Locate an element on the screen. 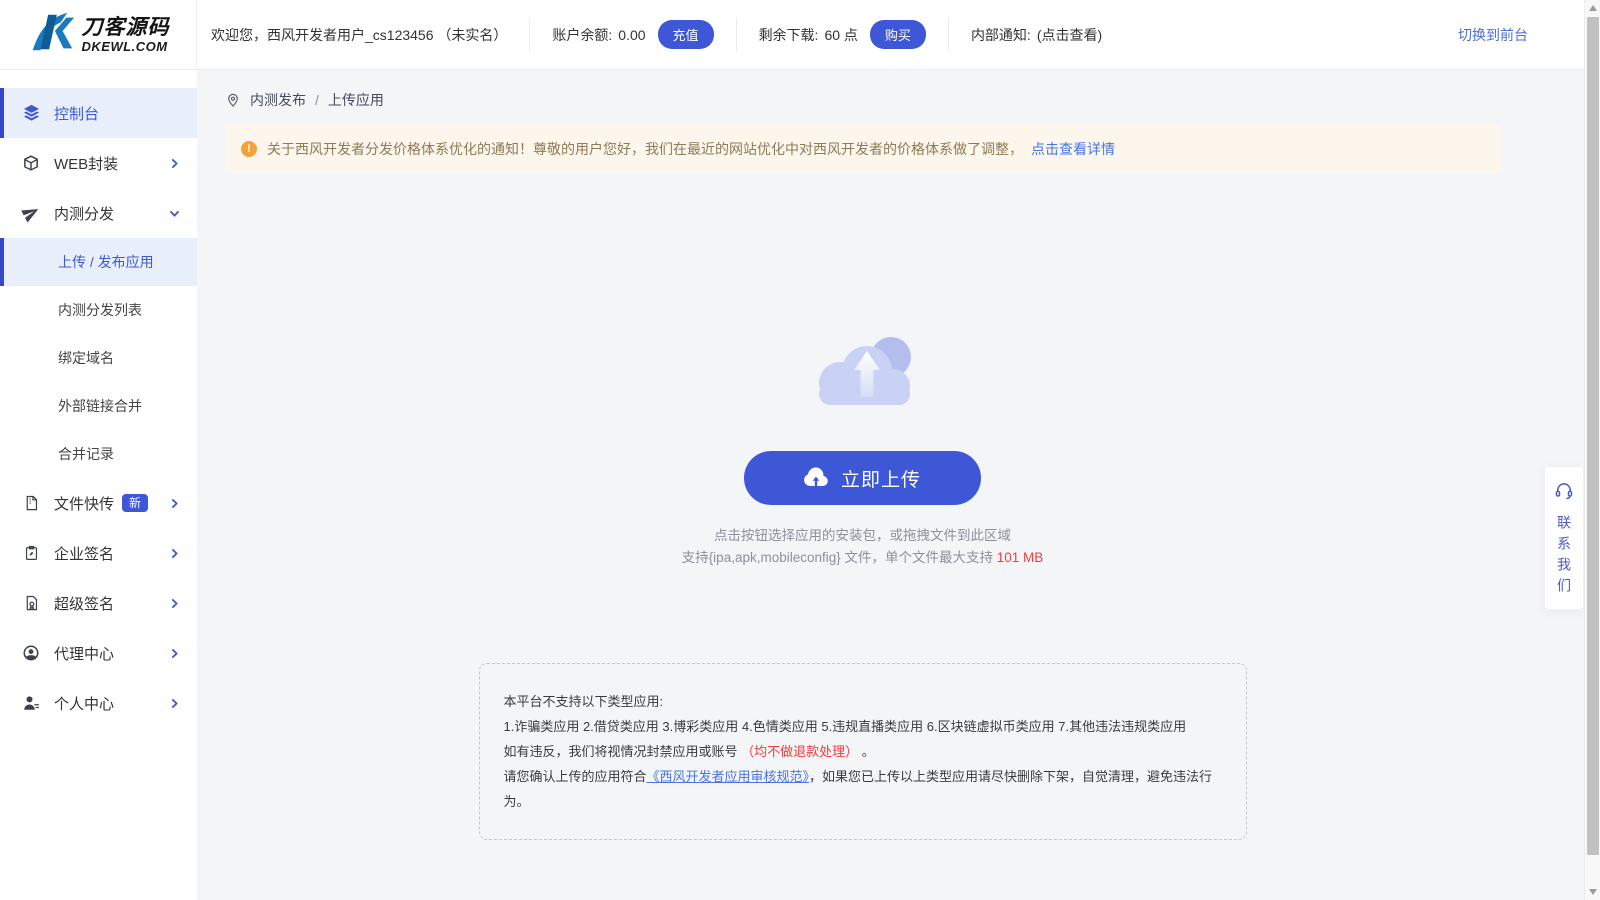 The image size is (1600, 900). sidebar-subitem-label: 合并记录 is located at coordinates (86, 454).